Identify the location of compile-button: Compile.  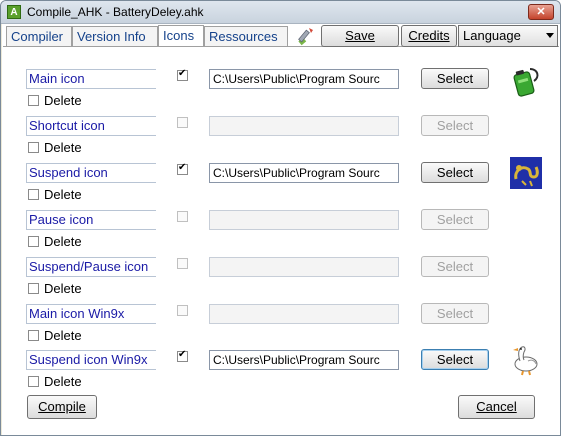
(62, 407).